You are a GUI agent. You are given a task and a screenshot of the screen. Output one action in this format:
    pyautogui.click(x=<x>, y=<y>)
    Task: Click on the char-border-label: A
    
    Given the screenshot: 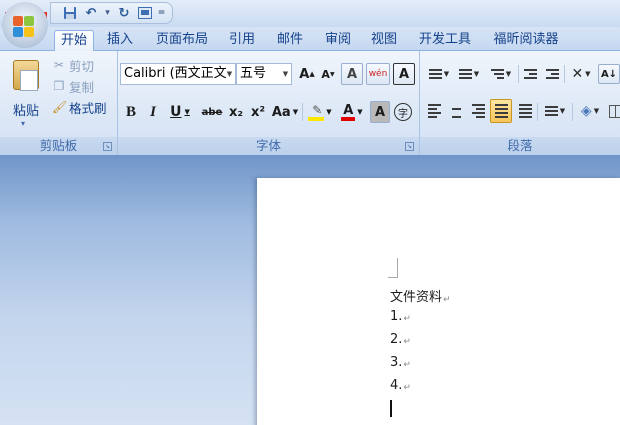 What is the action you would take?
    pyautogui.click(x=404, y=74)
    